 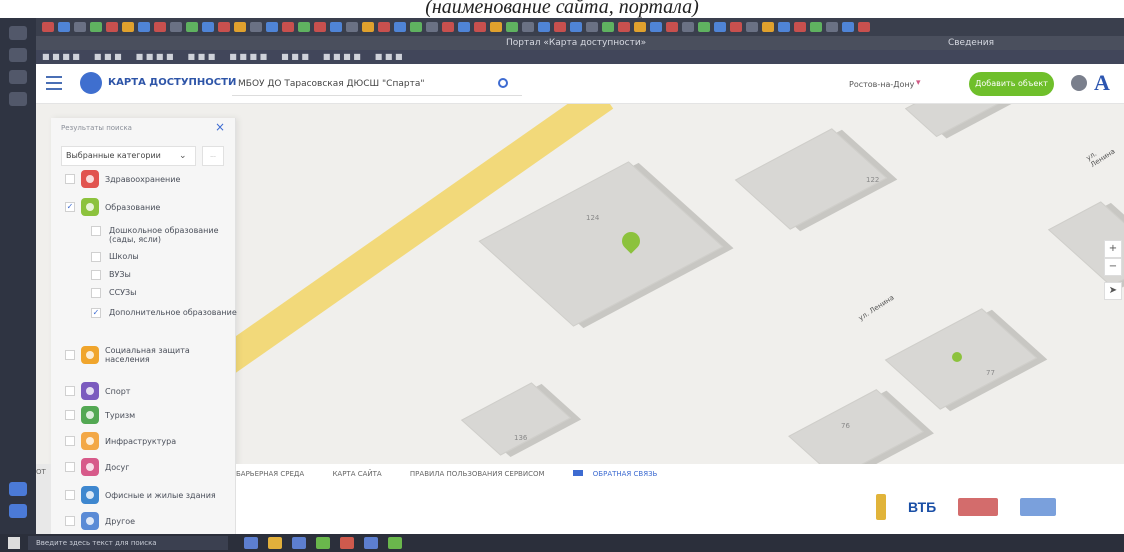 I want to click on category-select: Выбранные категории, so click(x=128, y=156).